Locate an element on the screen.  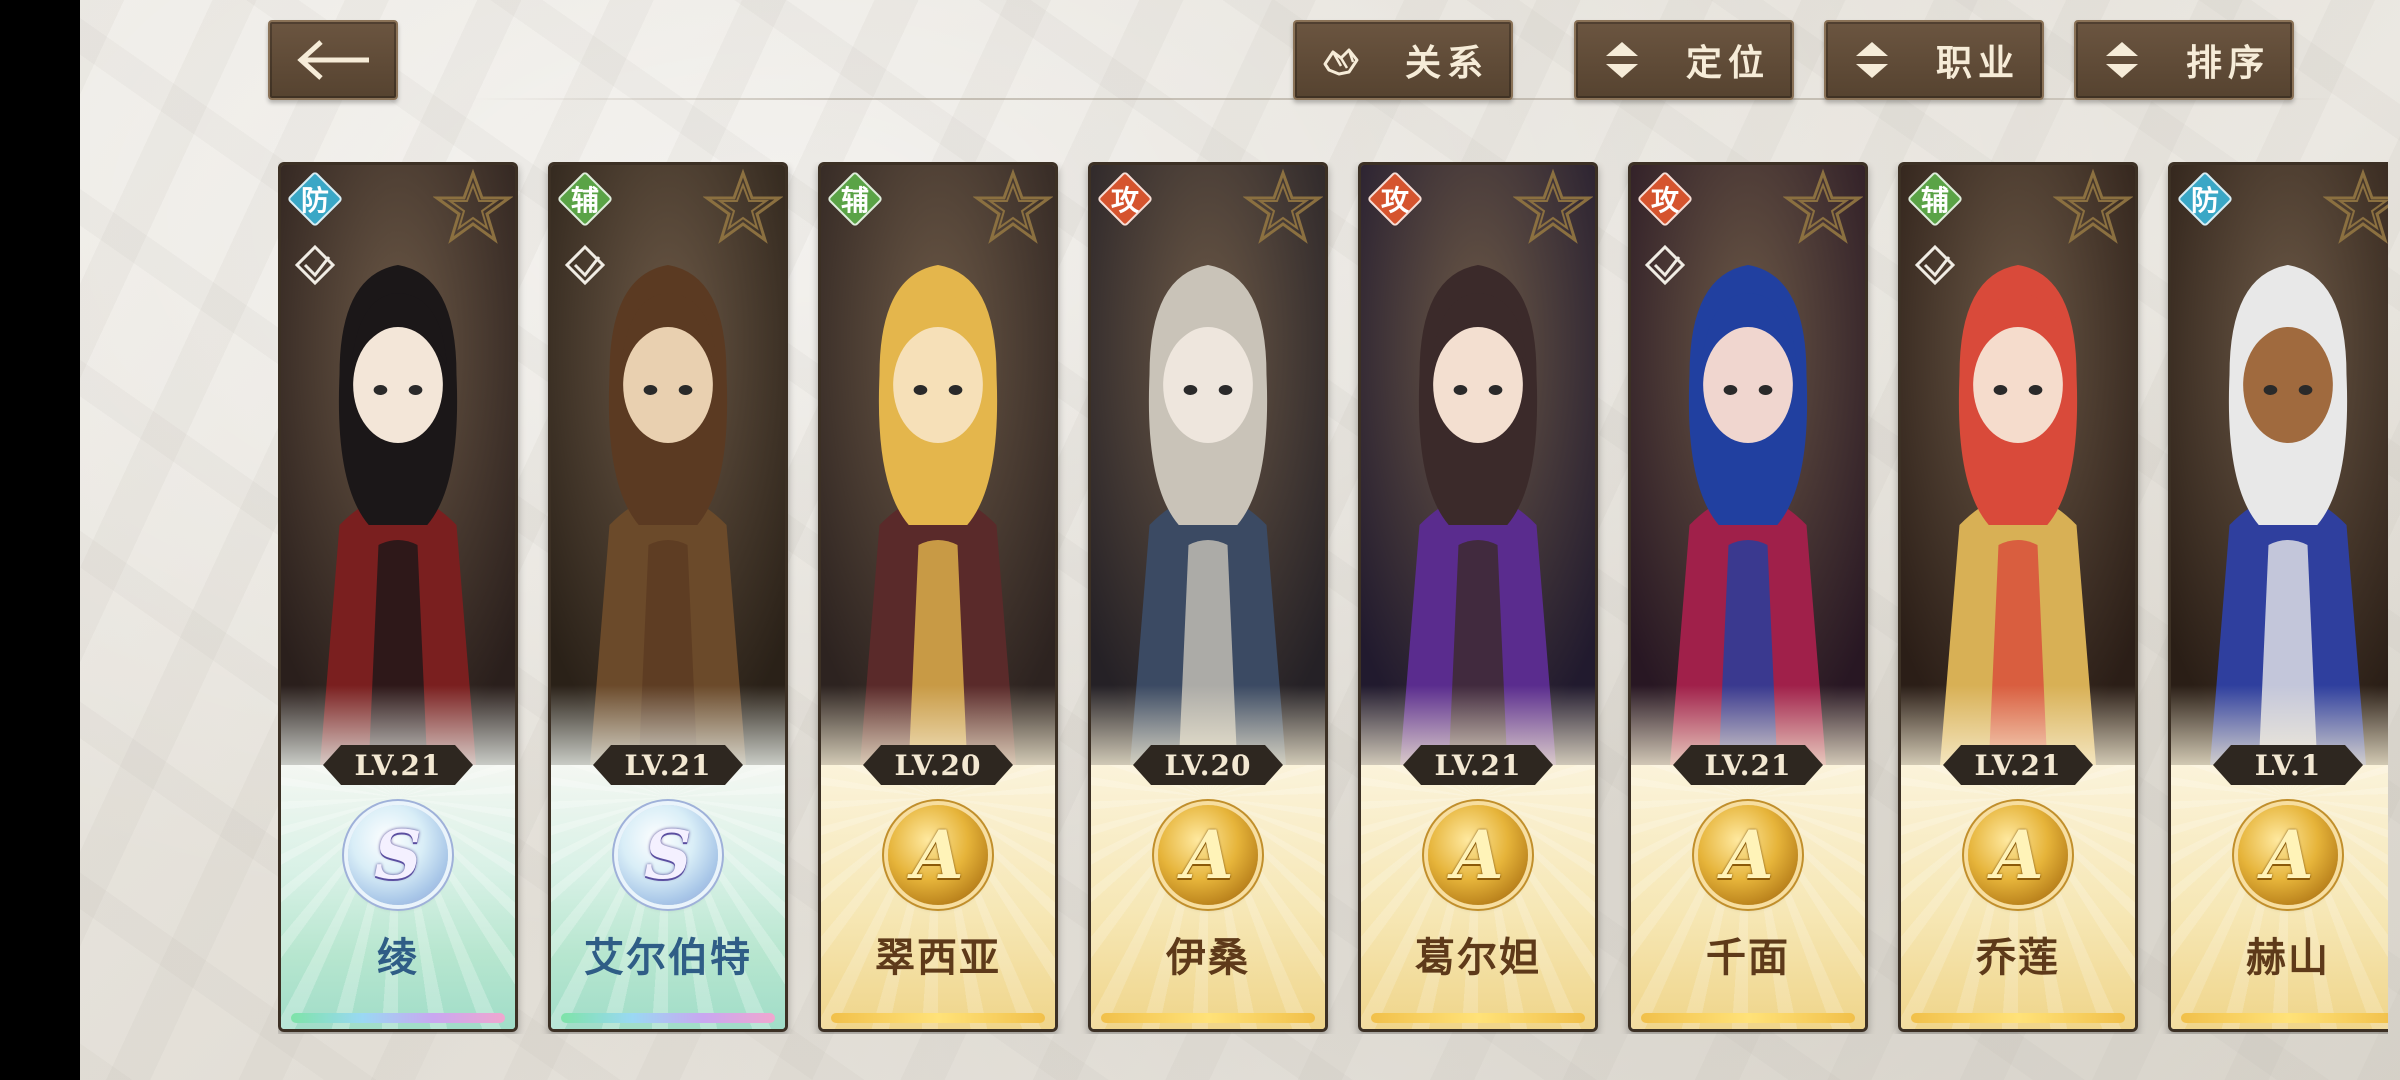
back-arrow-icon is located at coordinates (333, 60).